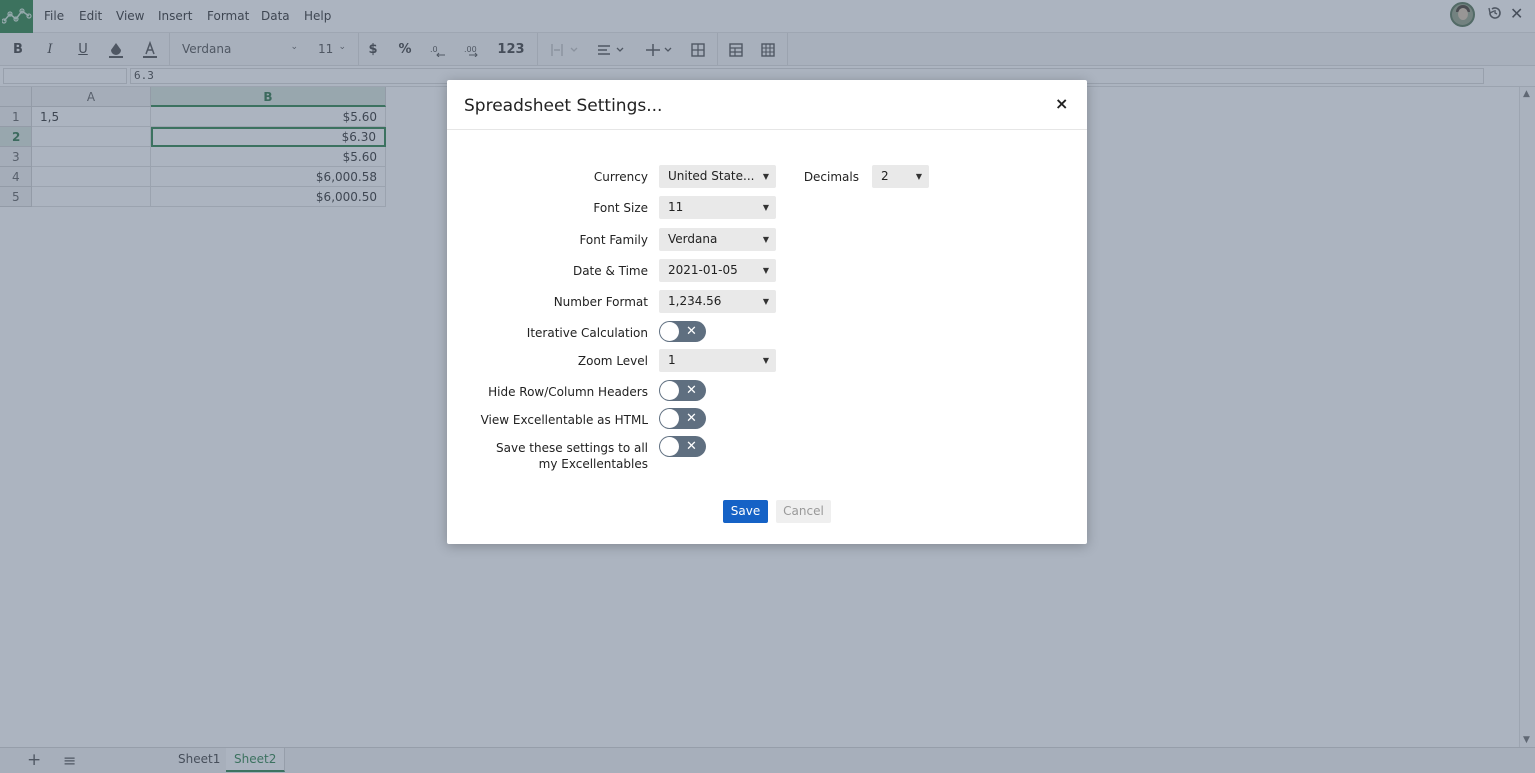 This screenshot has width=1535, height=773. I want to click on divider, so click(767, 129).